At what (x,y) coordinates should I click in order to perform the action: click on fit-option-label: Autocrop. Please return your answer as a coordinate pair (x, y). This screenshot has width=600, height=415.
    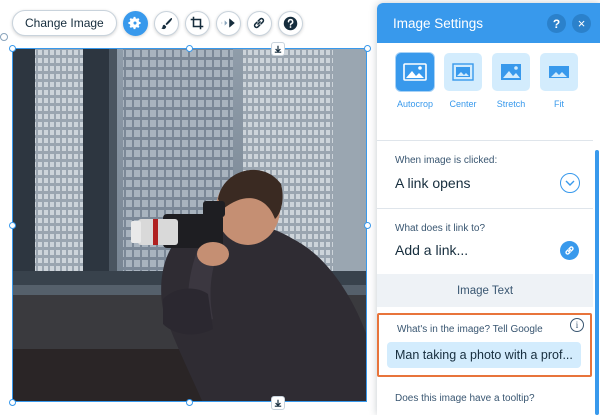
    Looking at the image, I should click on (415, 104).